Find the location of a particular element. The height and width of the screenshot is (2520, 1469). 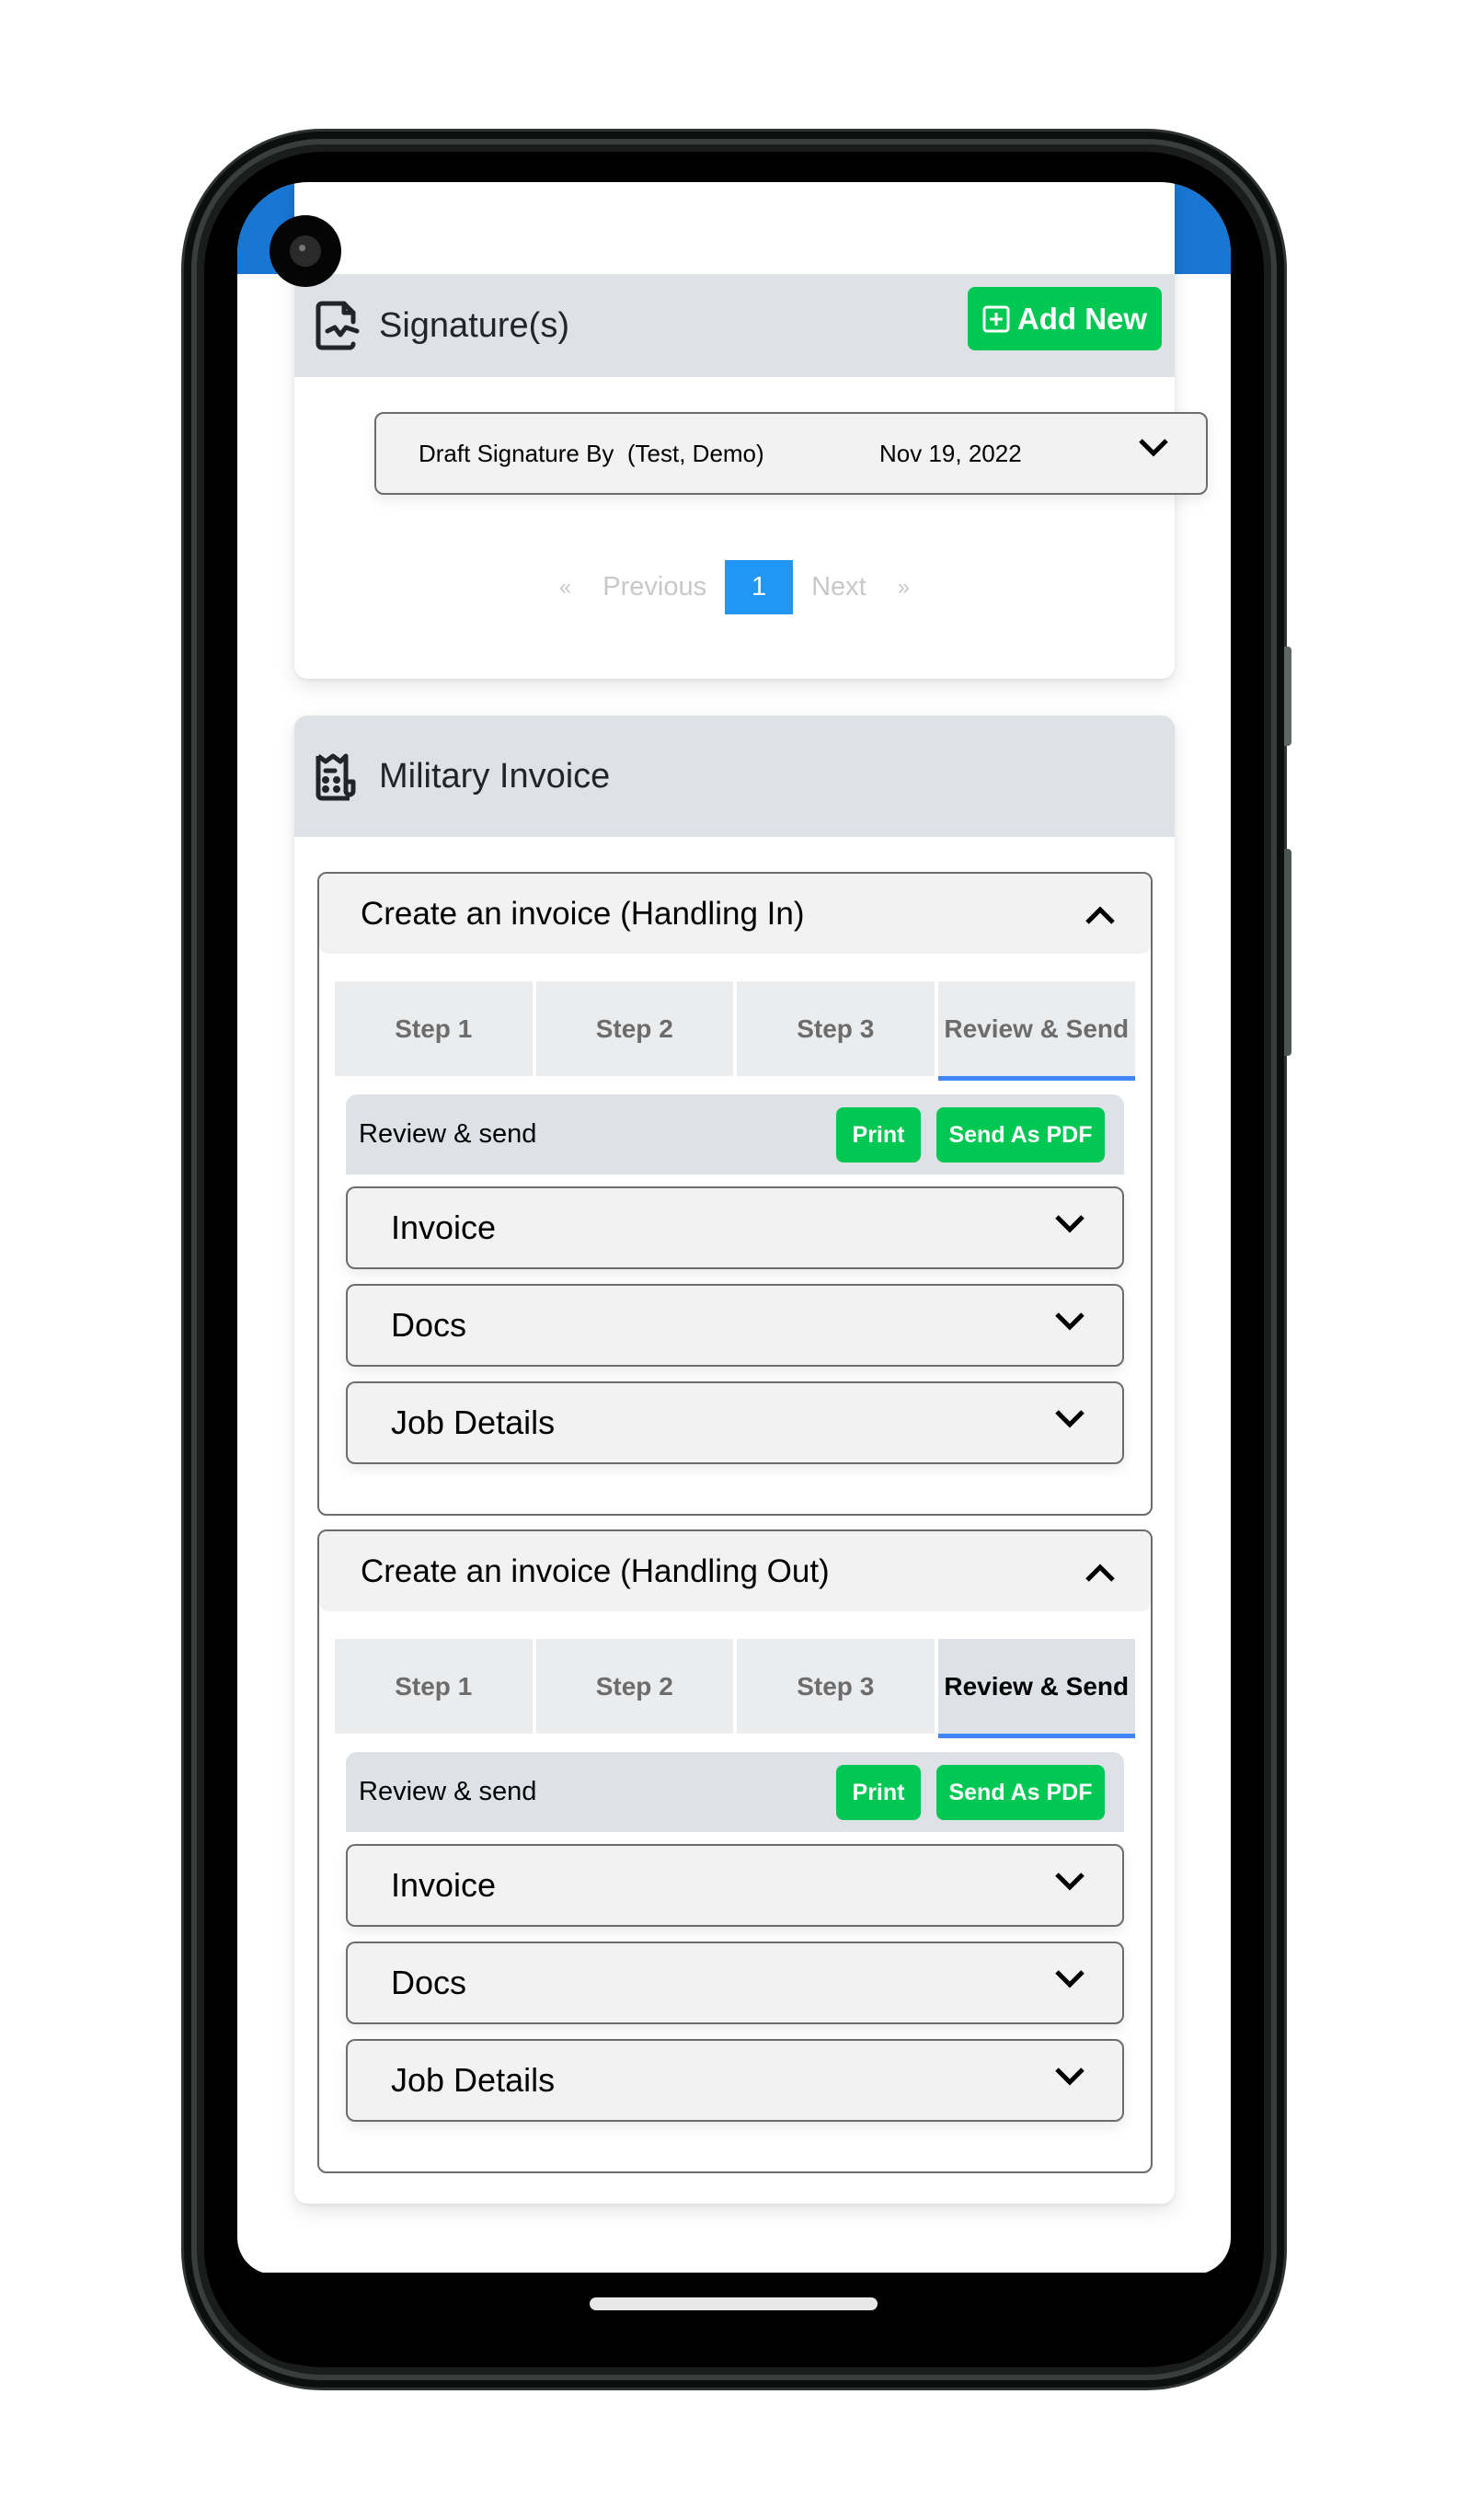

signature-file-icon is located at coordinates (338, 325).